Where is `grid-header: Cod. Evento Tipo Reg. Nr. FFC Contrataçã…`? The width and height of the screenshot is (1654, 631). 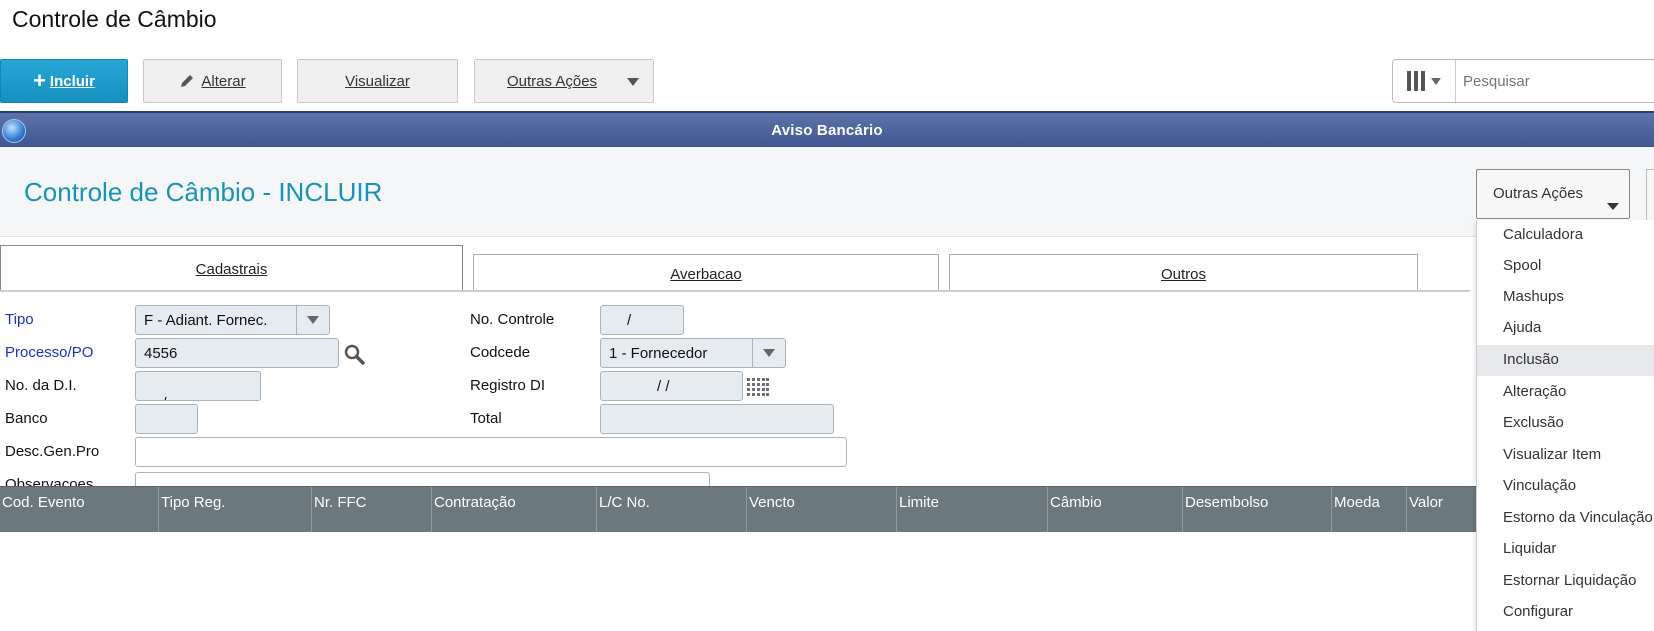
grid-header: Cod. Evento Tipo Reg. Nr. FFC Contrataçã… is located at coordinates (739, 509).